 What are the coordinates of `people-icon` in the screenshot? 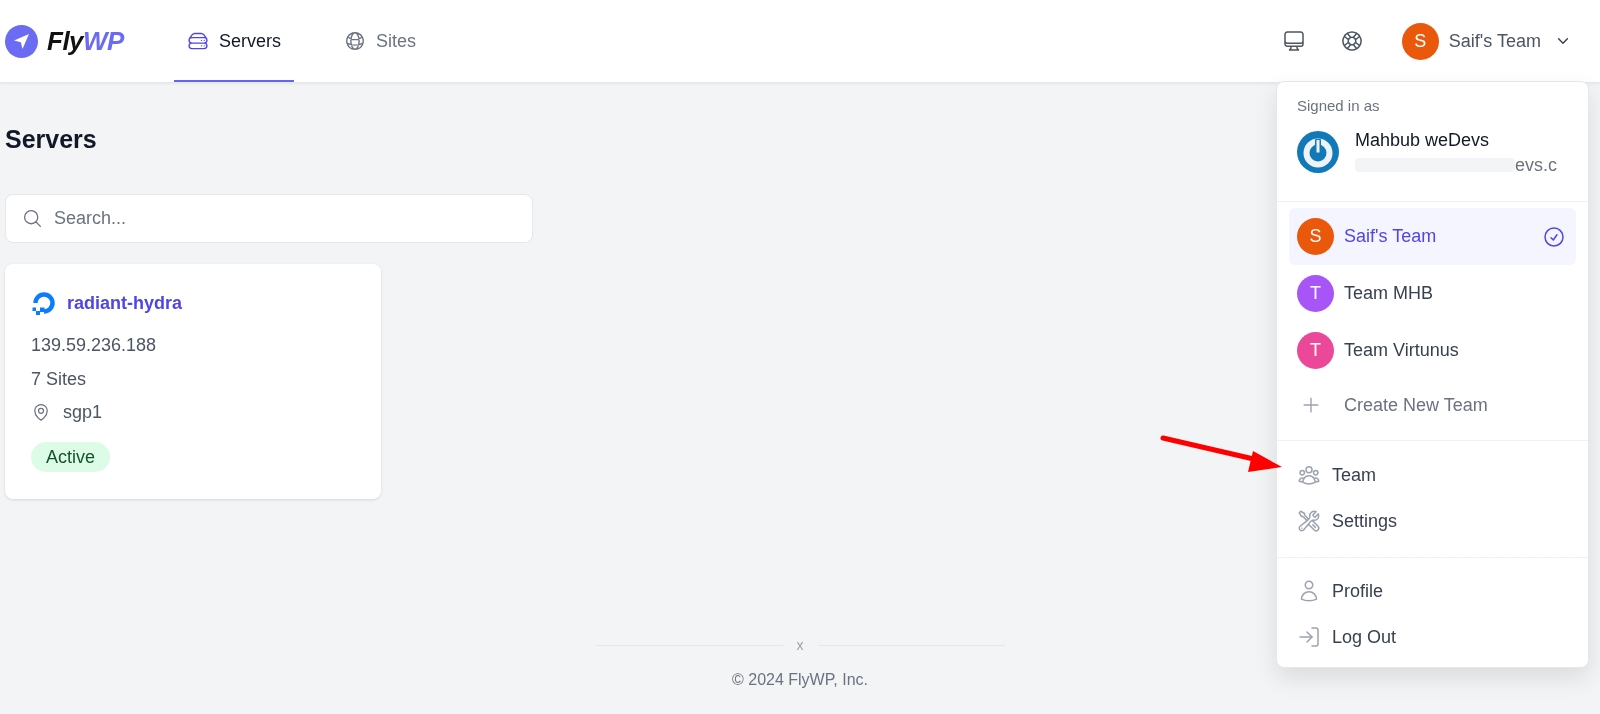 It's located at (1309, 475).